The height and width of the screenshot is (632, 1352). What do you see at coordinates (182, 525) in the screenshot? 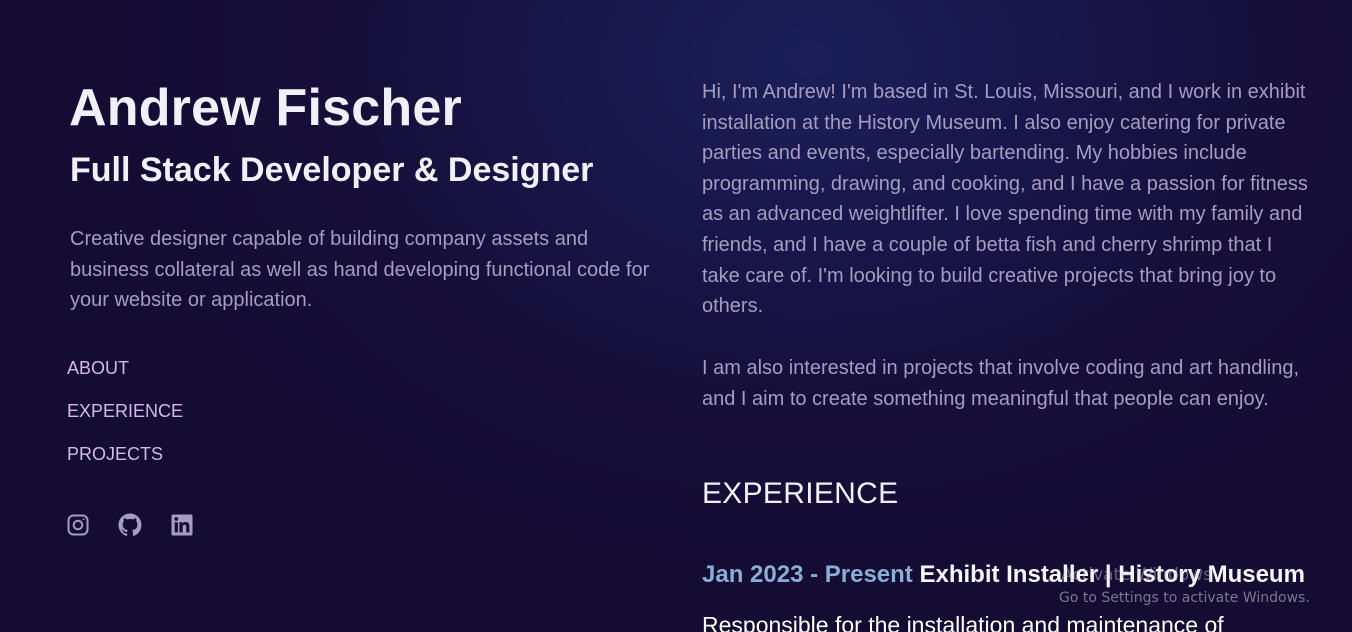
I see `linkedin-icon` at bounding box center [182, 525].